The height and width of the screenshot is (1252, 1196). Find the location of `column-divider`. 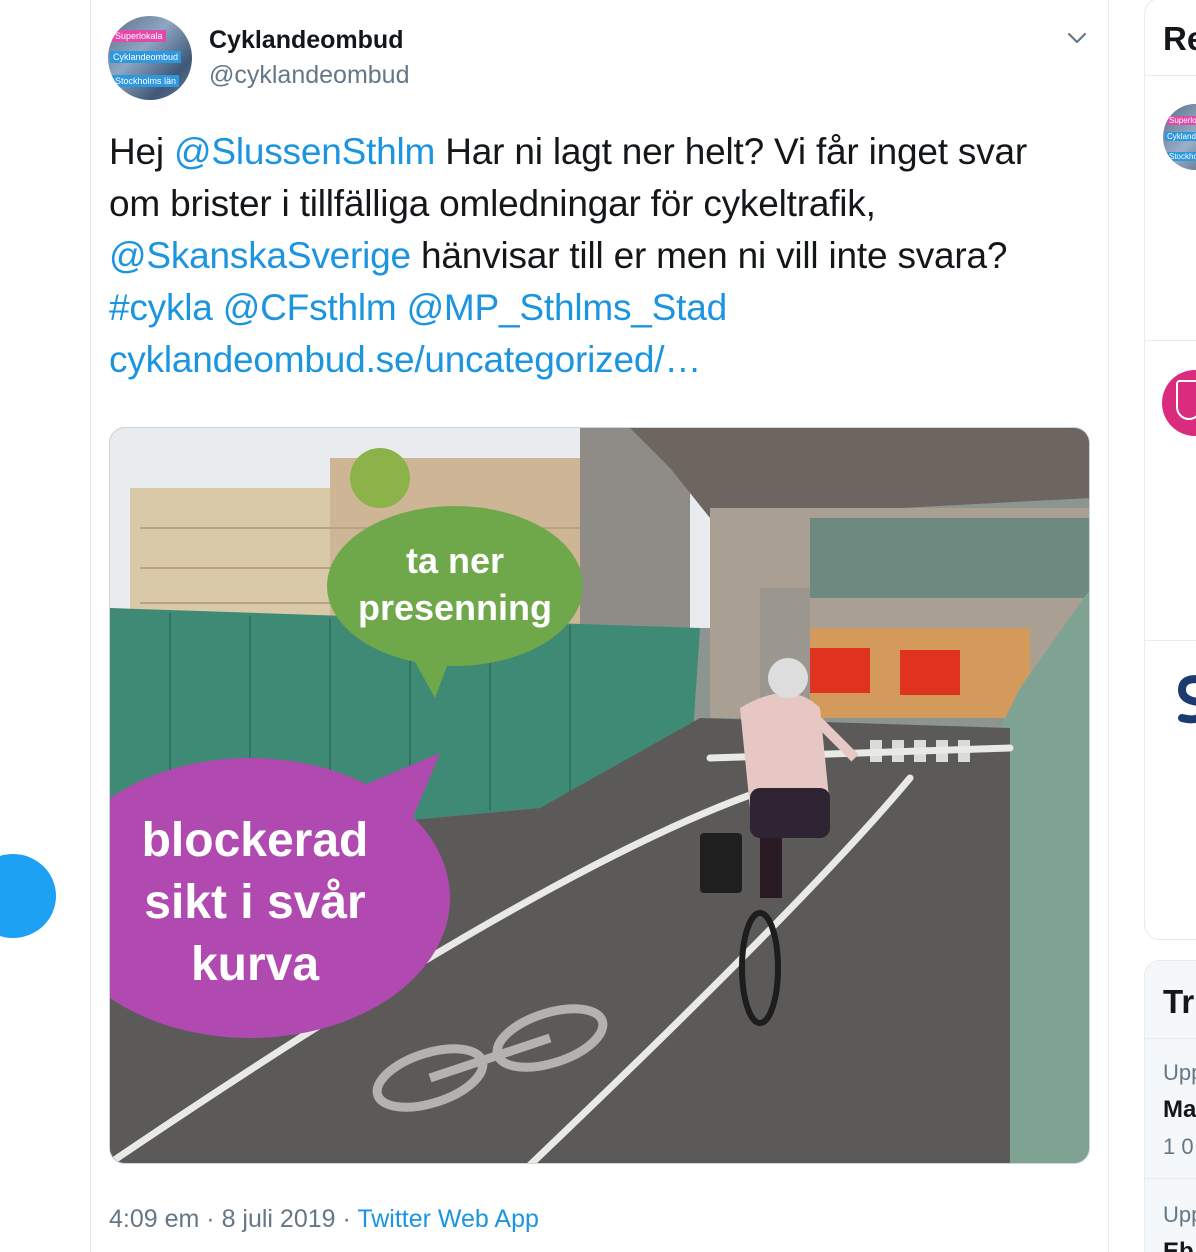

column-divider is located at coordinates (1108, 626).